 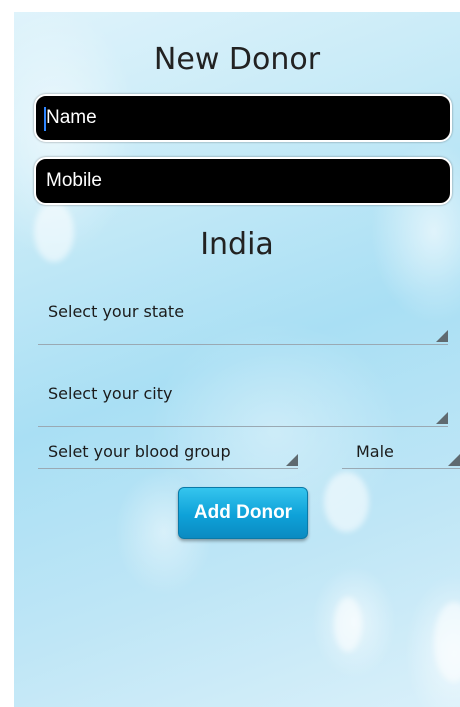 I want to click on gender-spinner-label: Male, so click(x=375, y=451).